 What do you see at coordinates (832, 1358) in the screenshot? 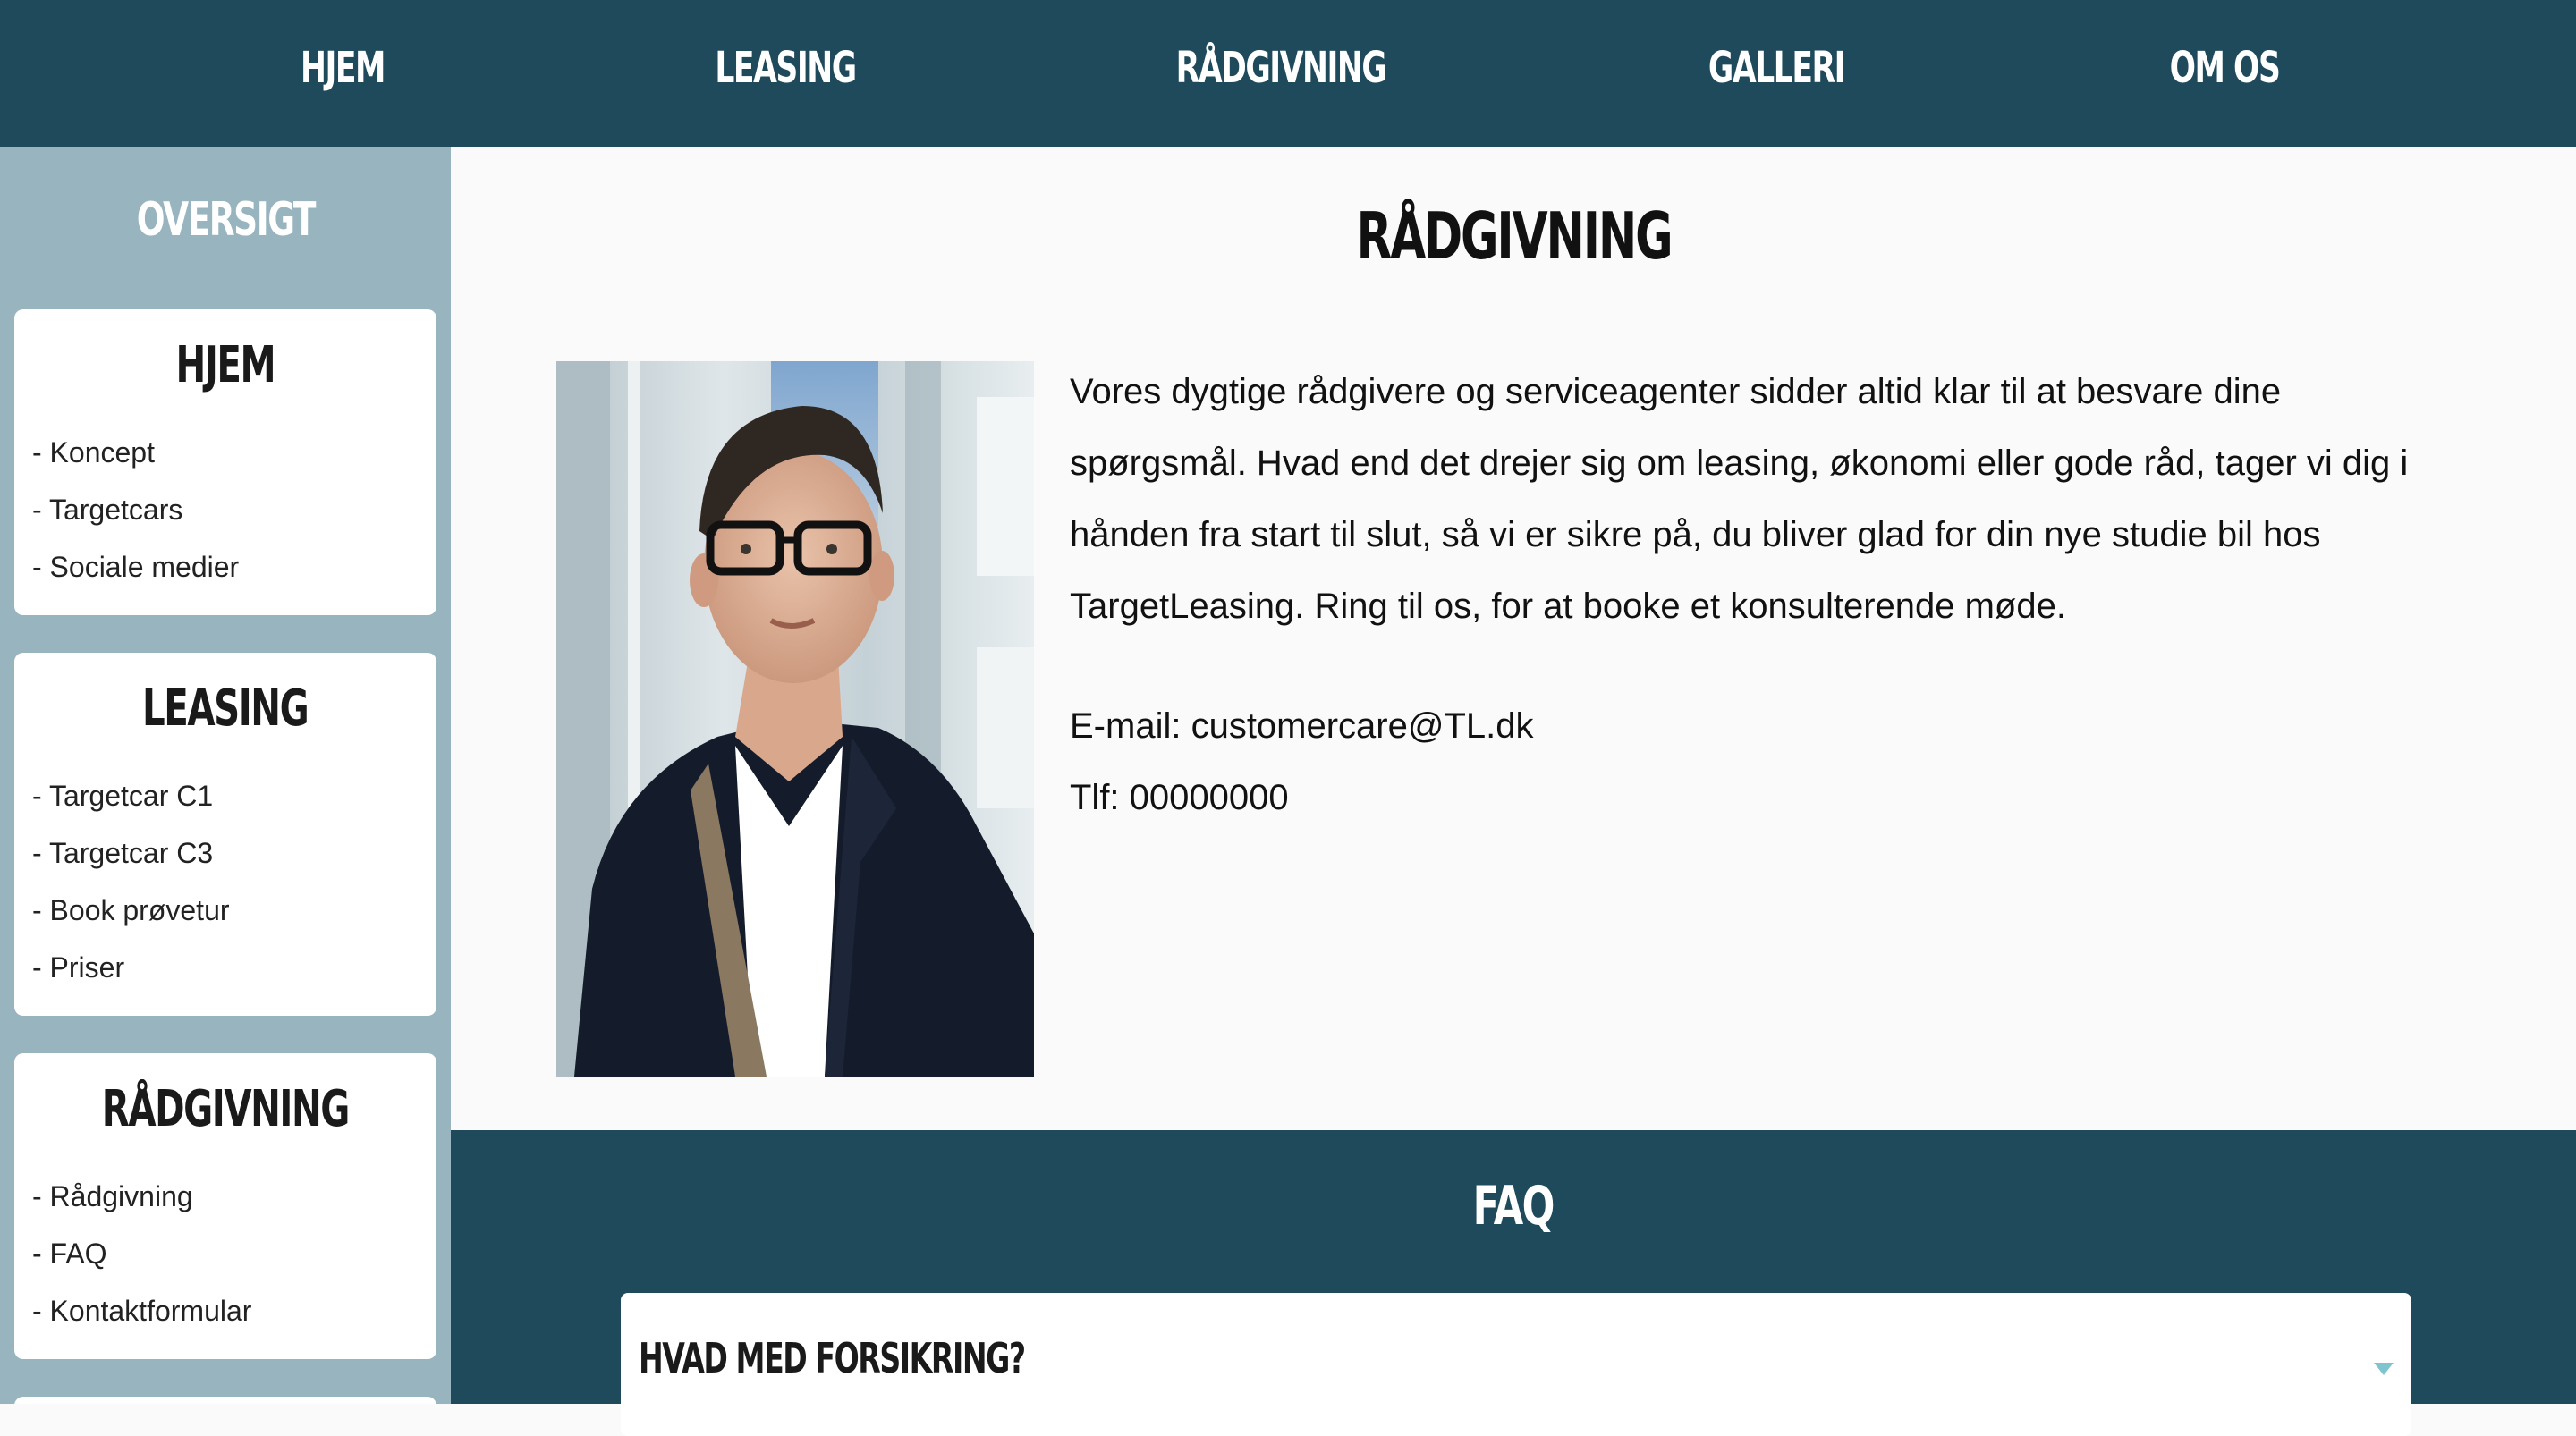
I see `faq-question: HVAD MED FORSIKRING?` at bounding box center [832, 1358].